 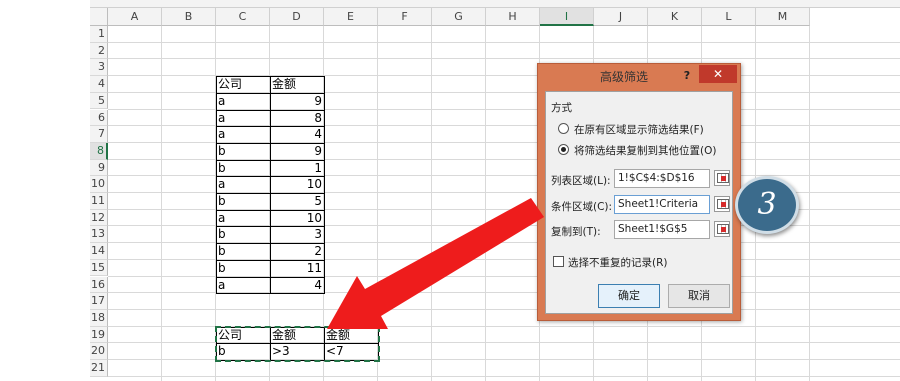 I want to click on row-header-10: 10, so click(x=99, y=184).